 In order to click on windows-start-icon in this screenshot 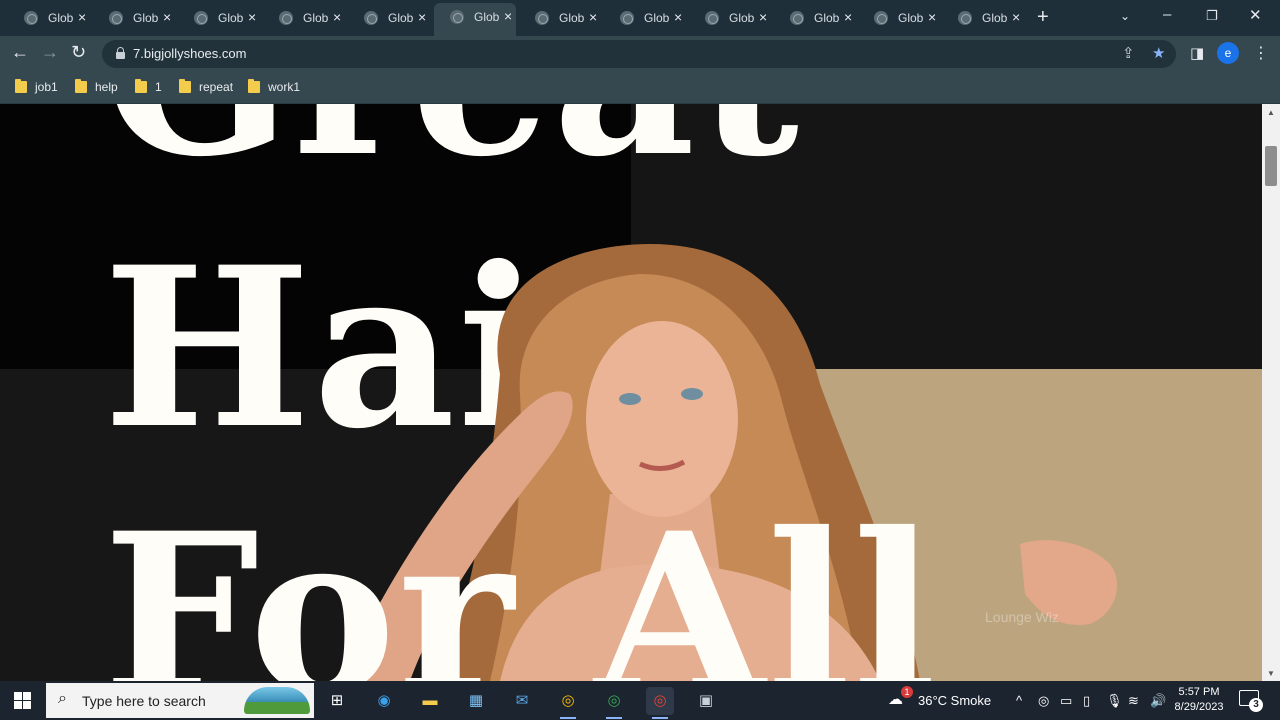, I will do `click(22, 700)`.